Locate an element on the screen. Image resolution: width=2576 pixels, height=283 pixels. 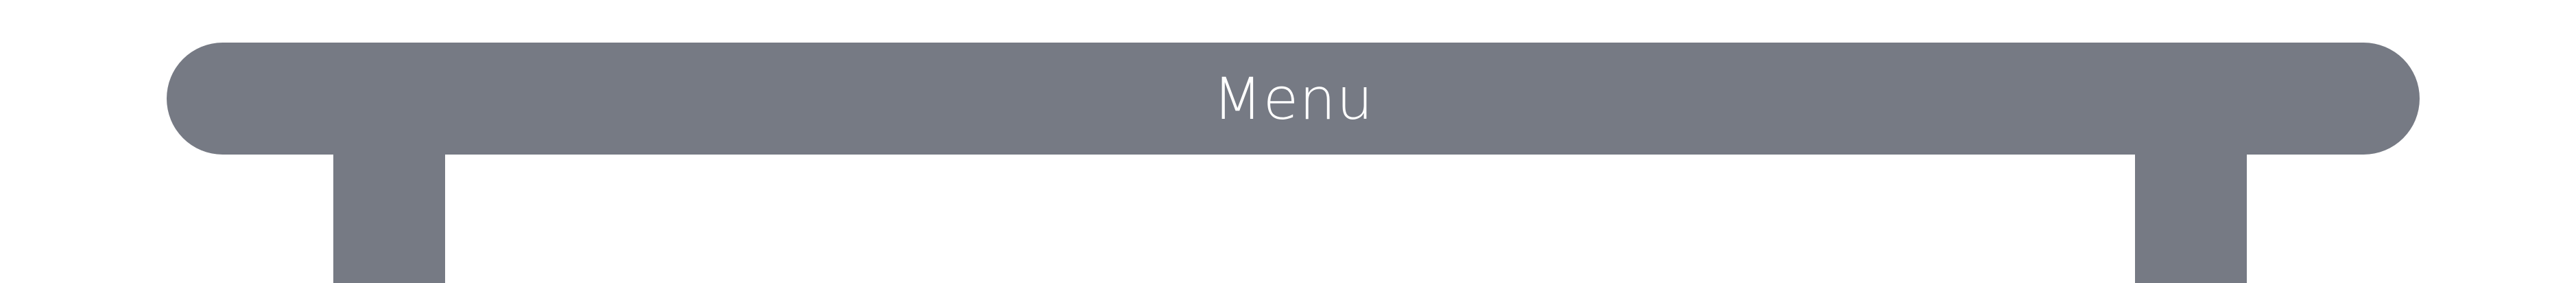
menu-right-support is located at coordinates (2191, 210).